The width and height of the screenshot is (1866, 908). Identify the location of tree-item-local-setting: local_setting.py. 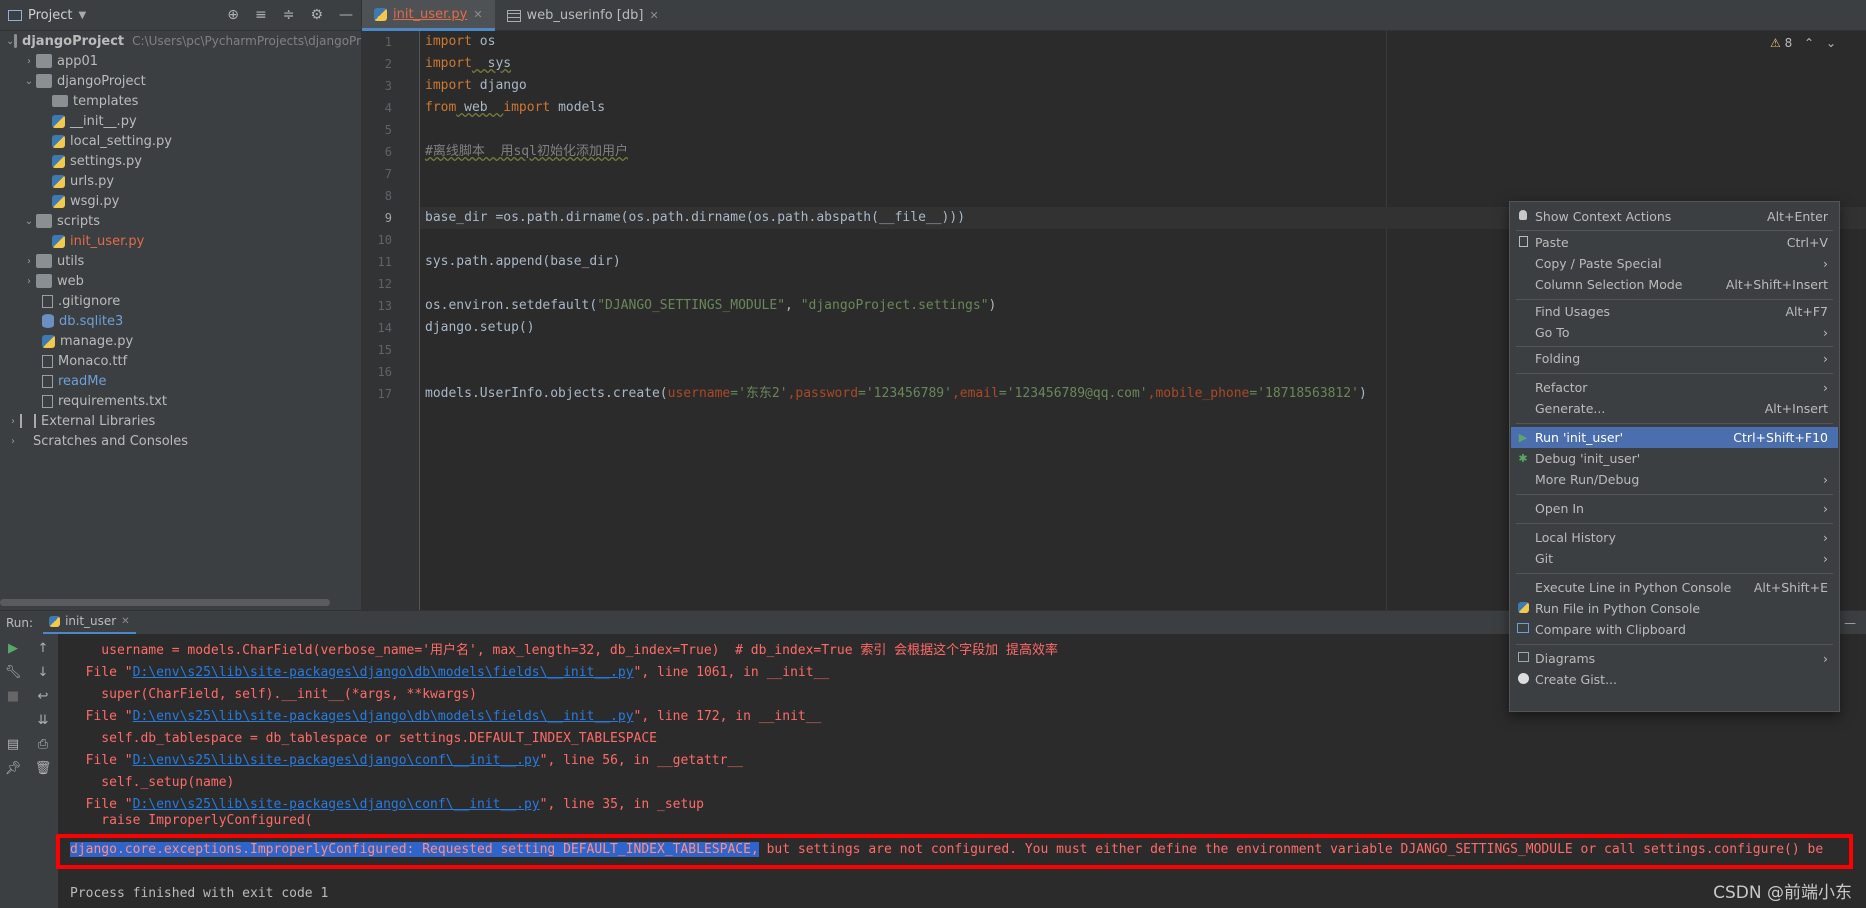
(180, 141).